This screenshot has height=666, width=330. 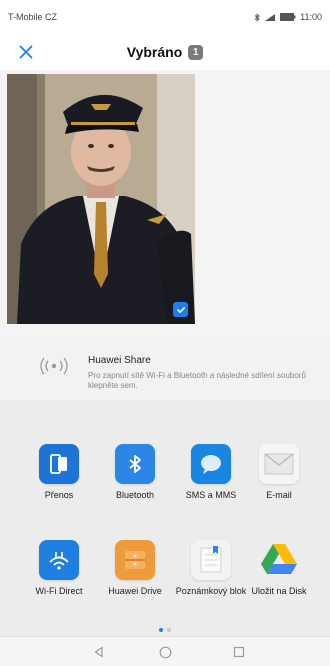 I want to click on recents-button, so click(x=239, y=652).